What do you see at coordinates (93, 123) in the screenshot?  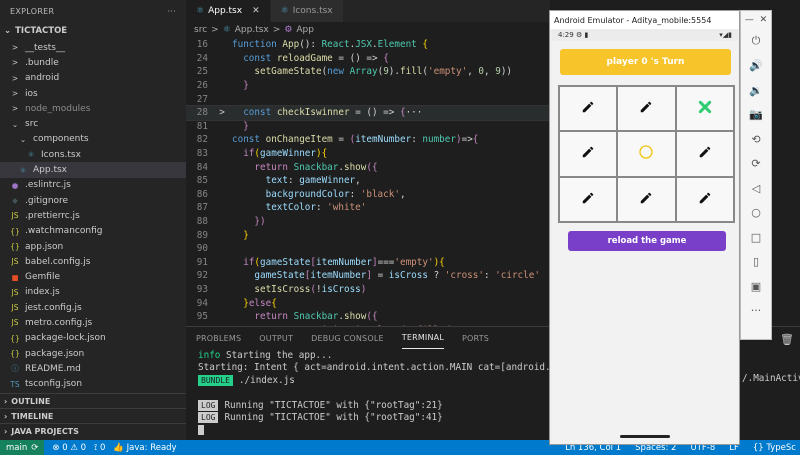 I see `tree-item: ⌄ src` at bounding box center [93, 123].